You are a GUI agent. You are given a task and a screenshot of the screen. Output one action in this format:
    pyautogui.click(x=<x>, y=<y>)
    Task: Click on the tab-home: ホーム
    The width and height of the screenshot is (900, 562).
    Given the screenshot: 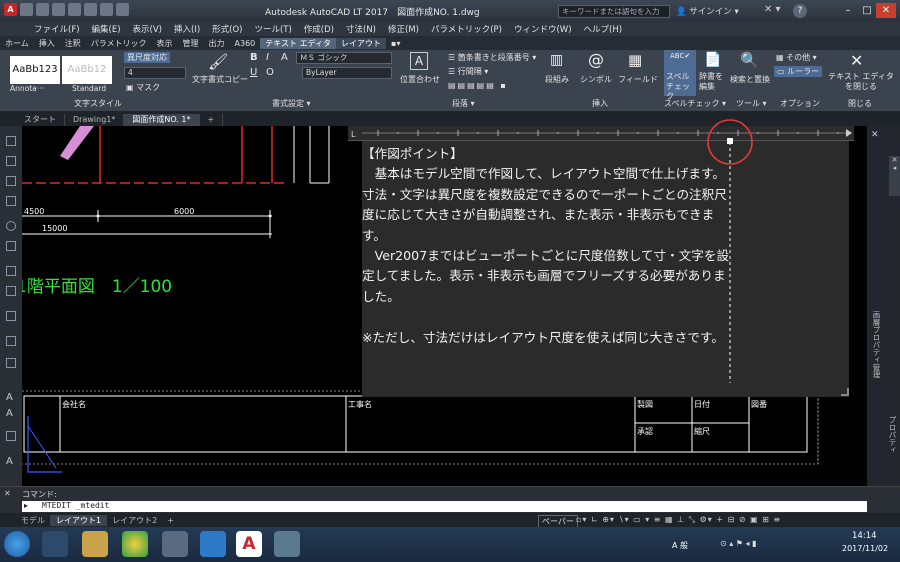 What is the action you would take?
    pyautogui.click(x=17, y=43)
    